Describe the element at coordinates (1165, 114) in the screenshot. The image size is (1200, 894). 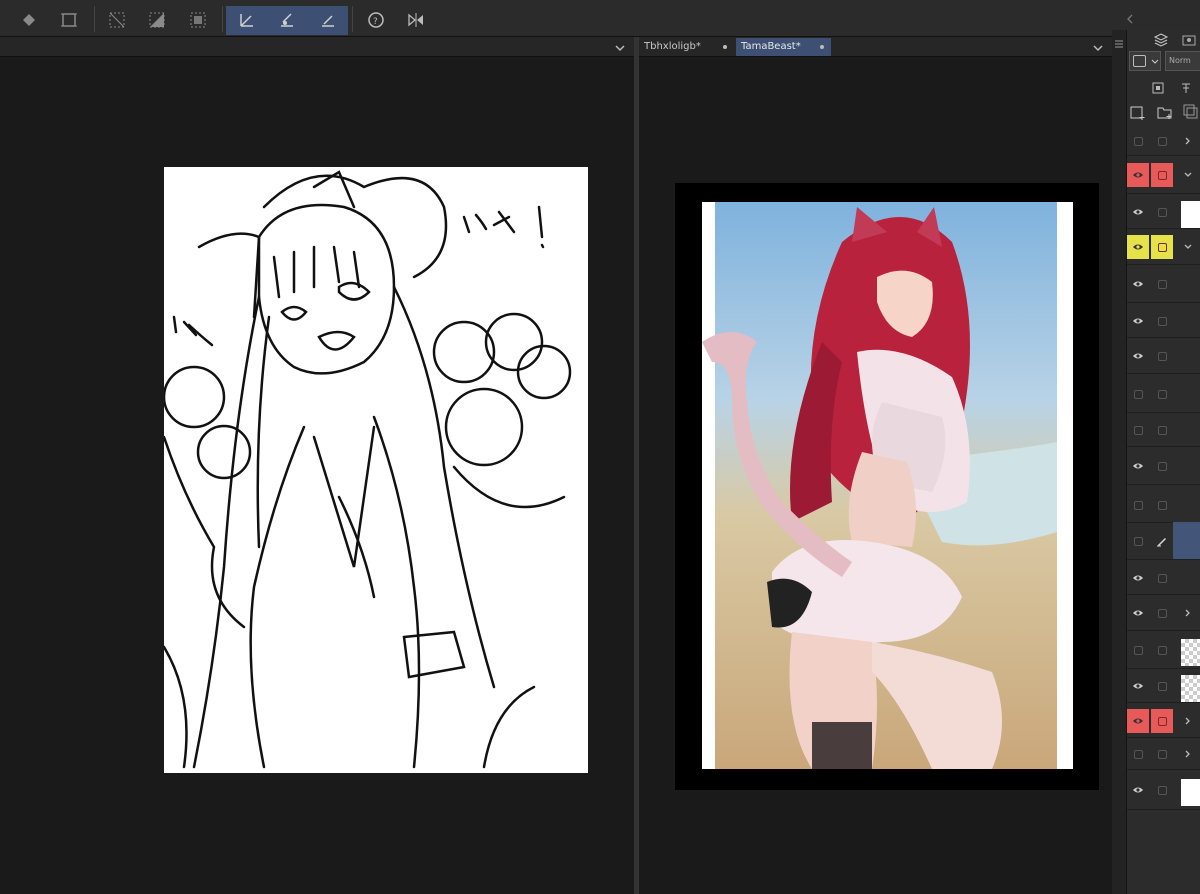
I see `new-folder-icon` at that location.